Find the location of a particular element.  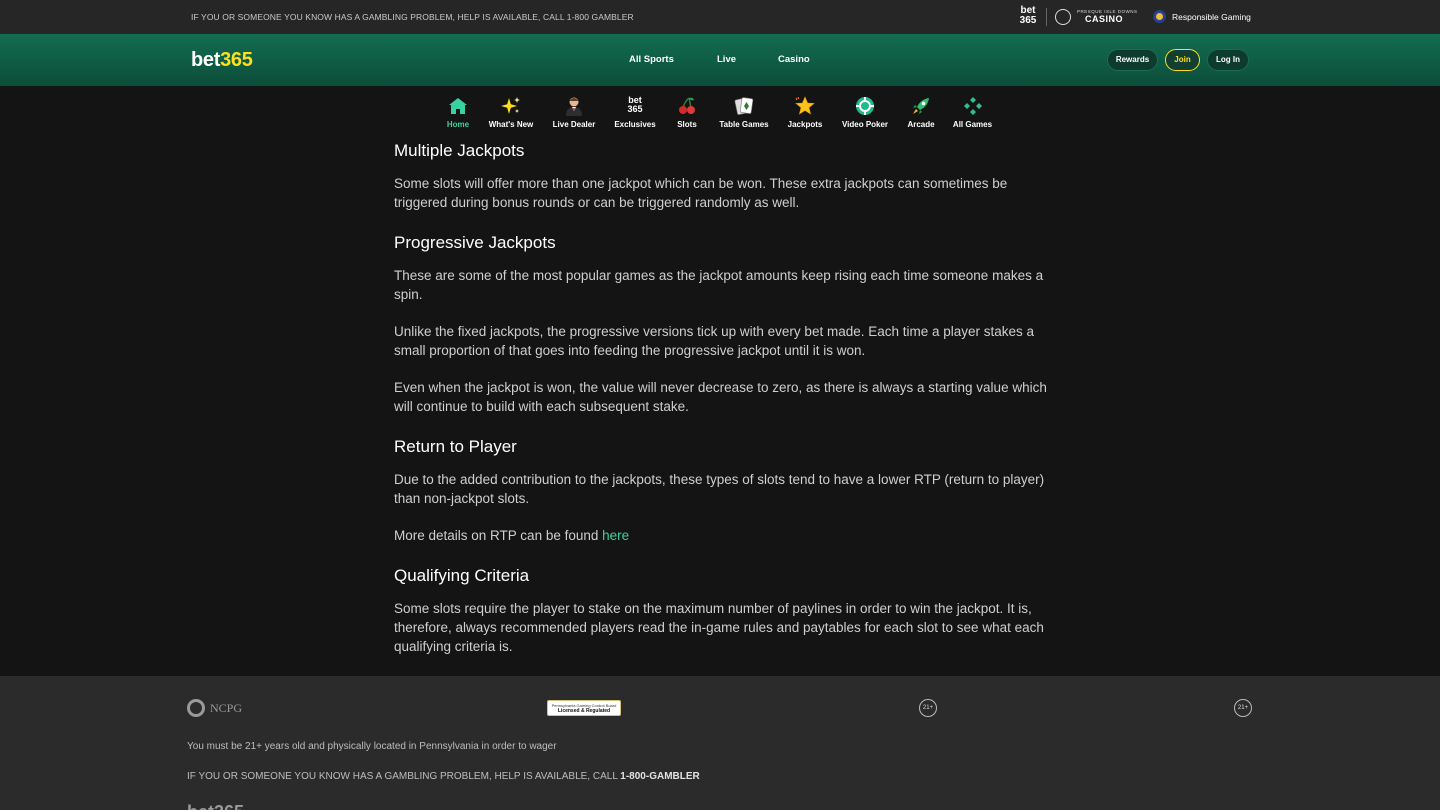

helpline-number: 1-800-GAMBLER is located at coordinates (659, 776).